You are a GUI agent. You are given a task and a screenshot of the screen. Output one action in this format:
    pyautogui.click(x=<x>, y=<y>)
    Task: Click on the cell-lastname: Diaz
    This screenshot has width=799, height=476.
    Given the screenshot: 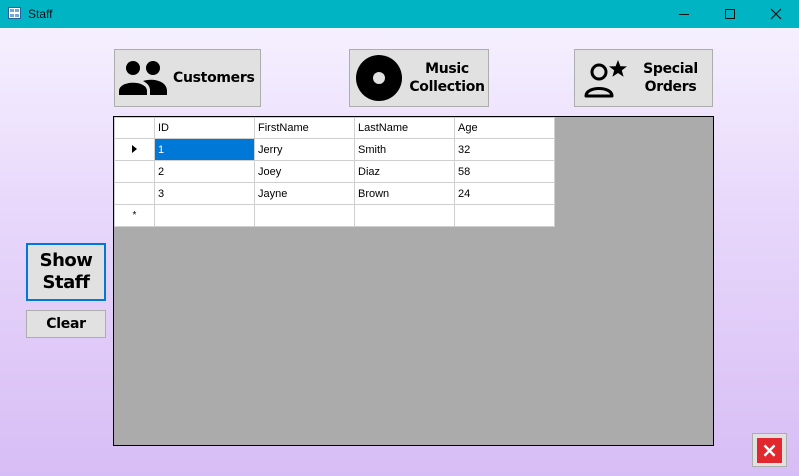 What is the action you would take?
    pyautogui.click(x=404, y=171)
    